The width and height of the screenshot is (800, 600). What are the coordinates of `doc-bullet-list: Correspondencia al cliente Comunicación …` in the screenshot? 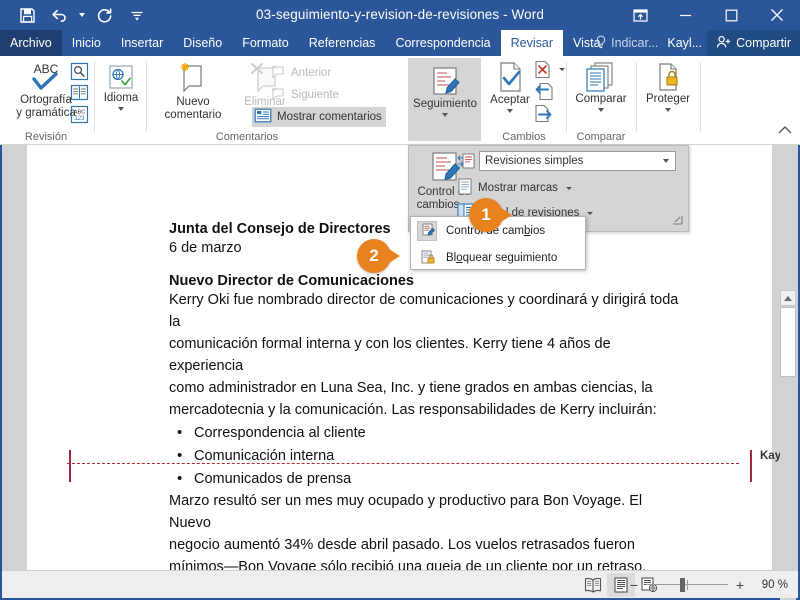 It's located at (426, 456).